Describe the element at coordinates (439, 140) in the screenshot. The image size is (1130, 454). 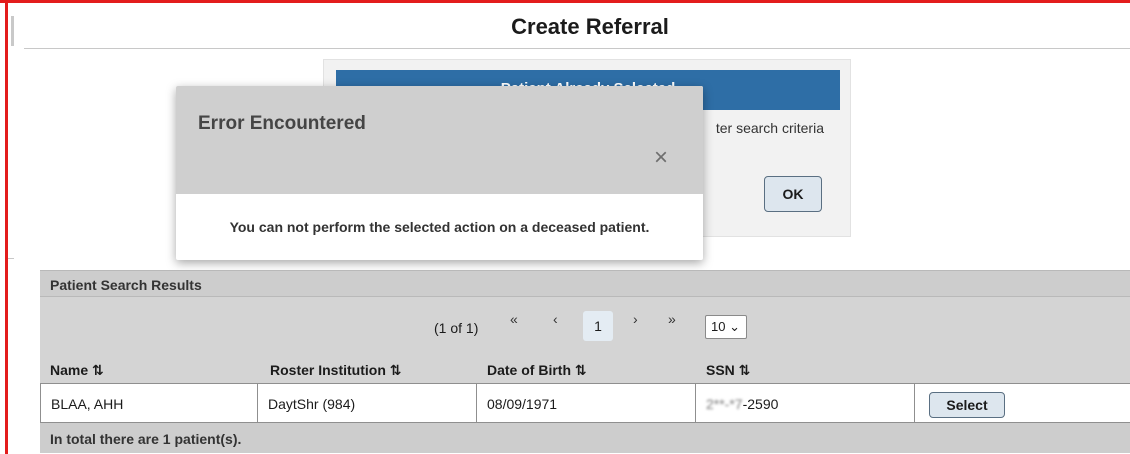
I see `modal-header: Error Encountered ×` at that location.